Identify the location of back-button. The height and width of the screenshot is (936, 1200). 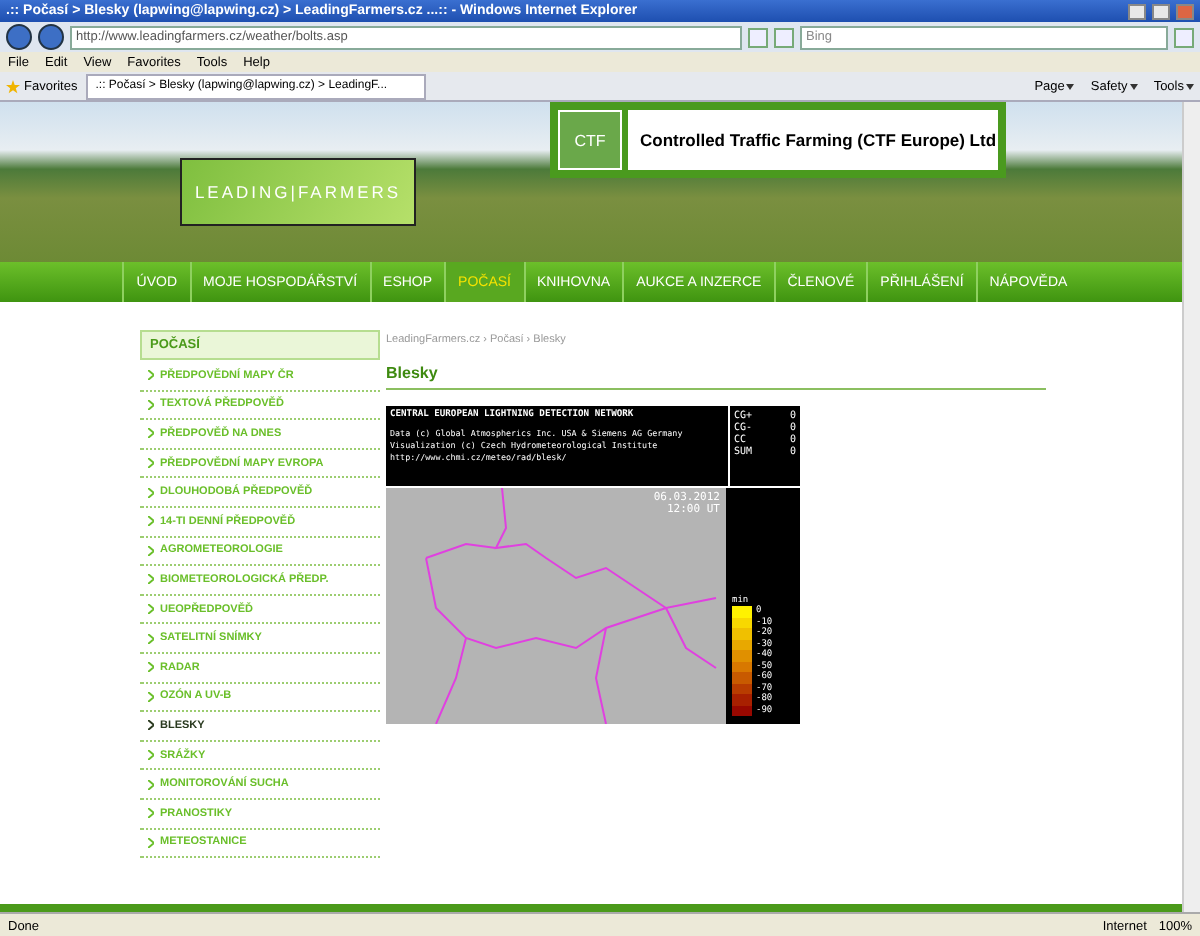
(19, 37).